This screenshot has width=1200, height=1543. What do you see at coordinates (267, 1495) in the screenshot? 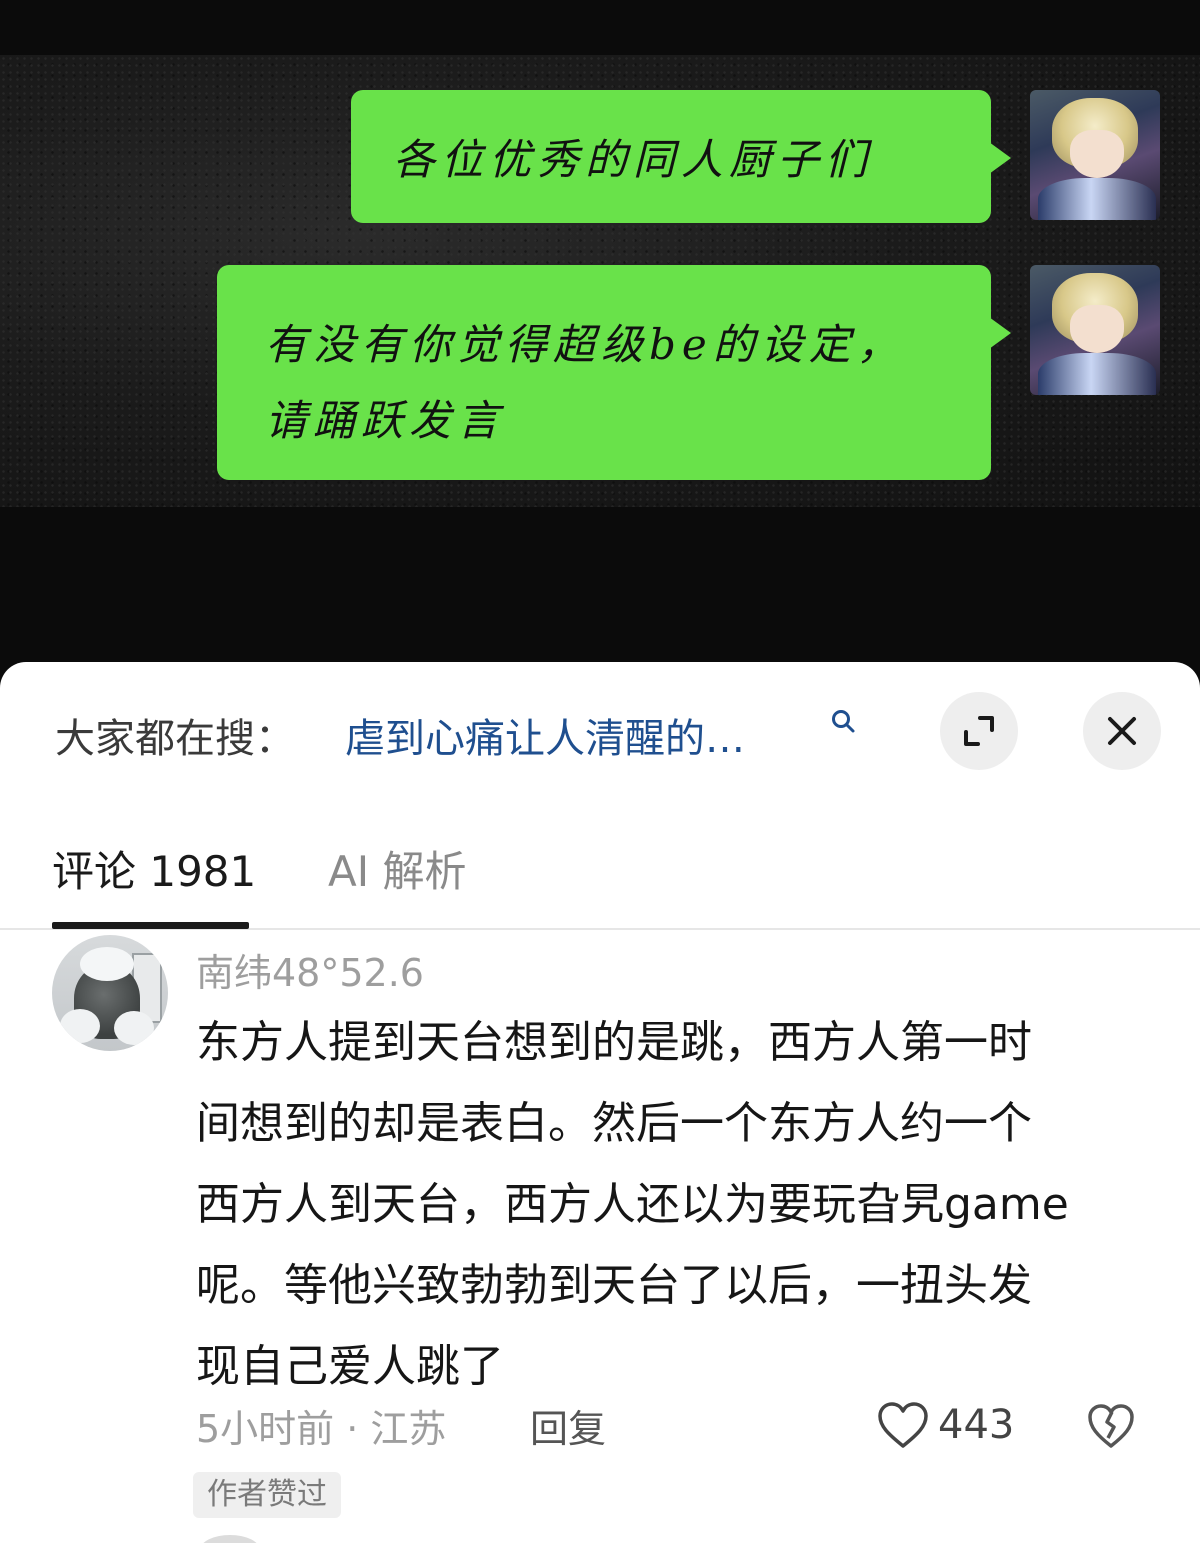
I see `author-liked-badge: 作者赞过` at bounding box center [267, 1495].